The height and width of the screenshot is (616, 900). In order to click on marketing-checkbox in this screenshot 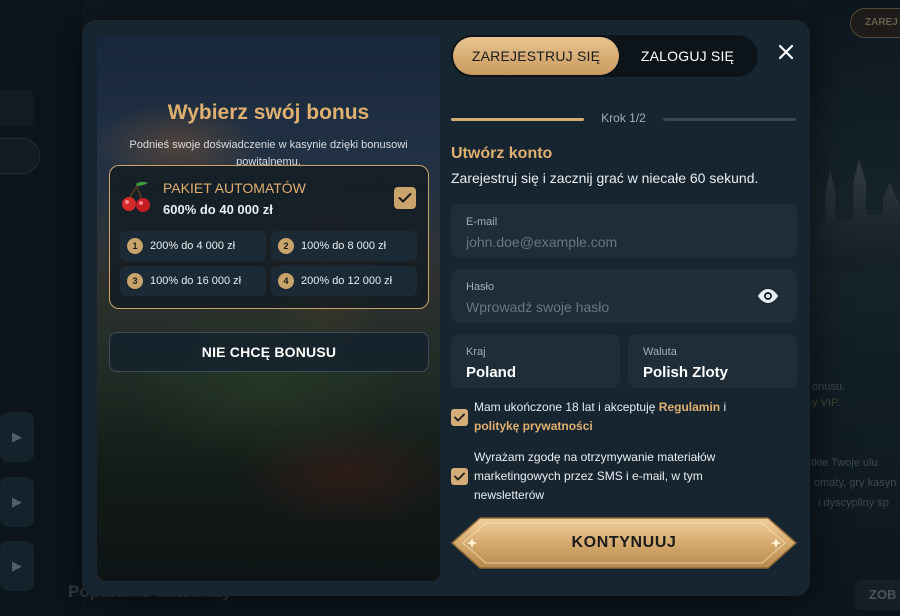, I will do `click(459, 476)`.